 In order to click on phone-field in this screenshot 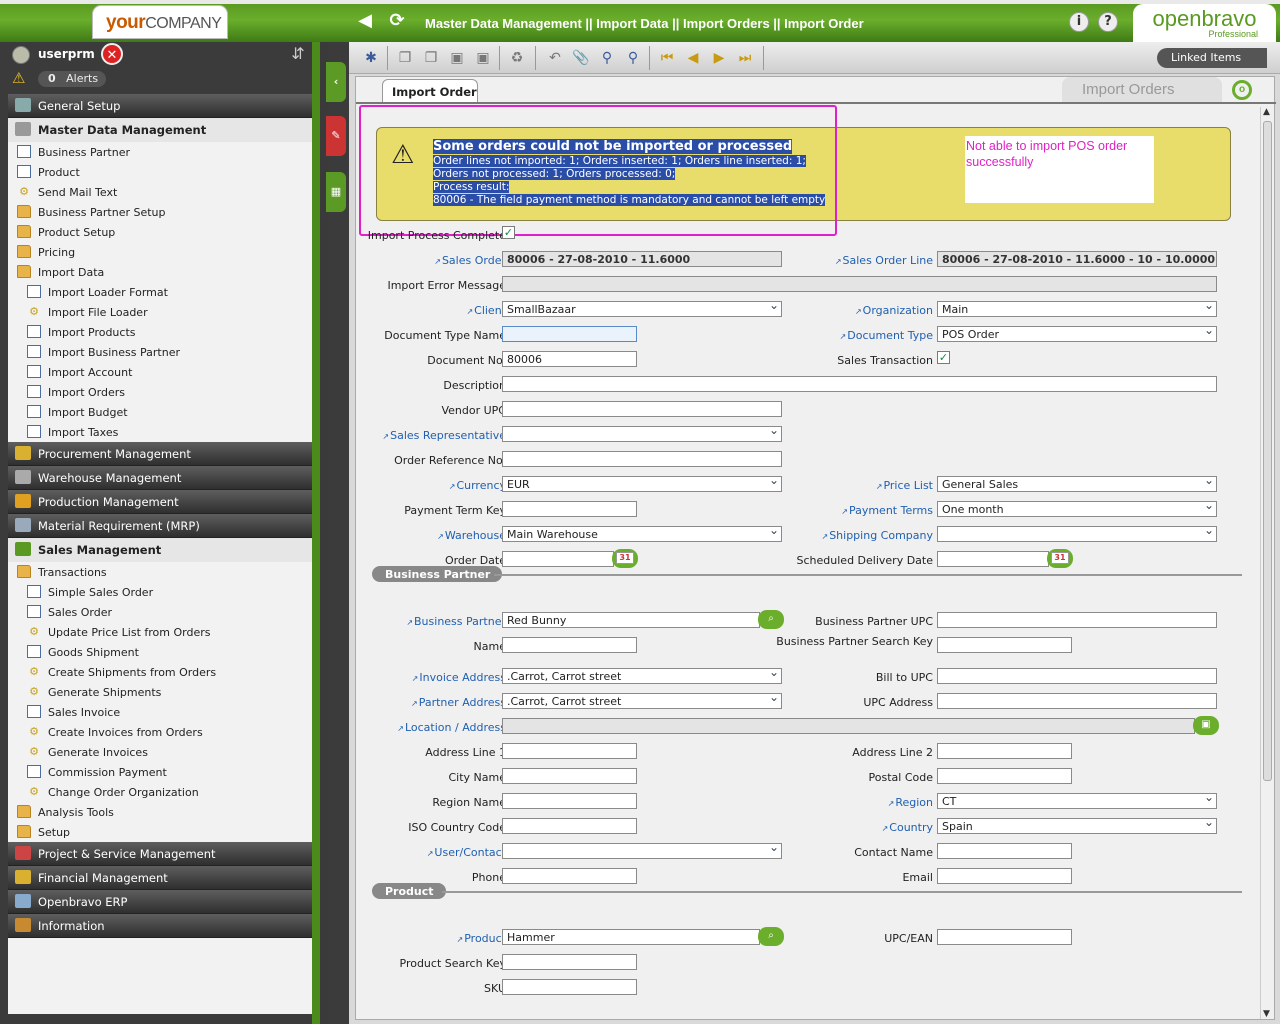, I will do `click(569, 876)`.